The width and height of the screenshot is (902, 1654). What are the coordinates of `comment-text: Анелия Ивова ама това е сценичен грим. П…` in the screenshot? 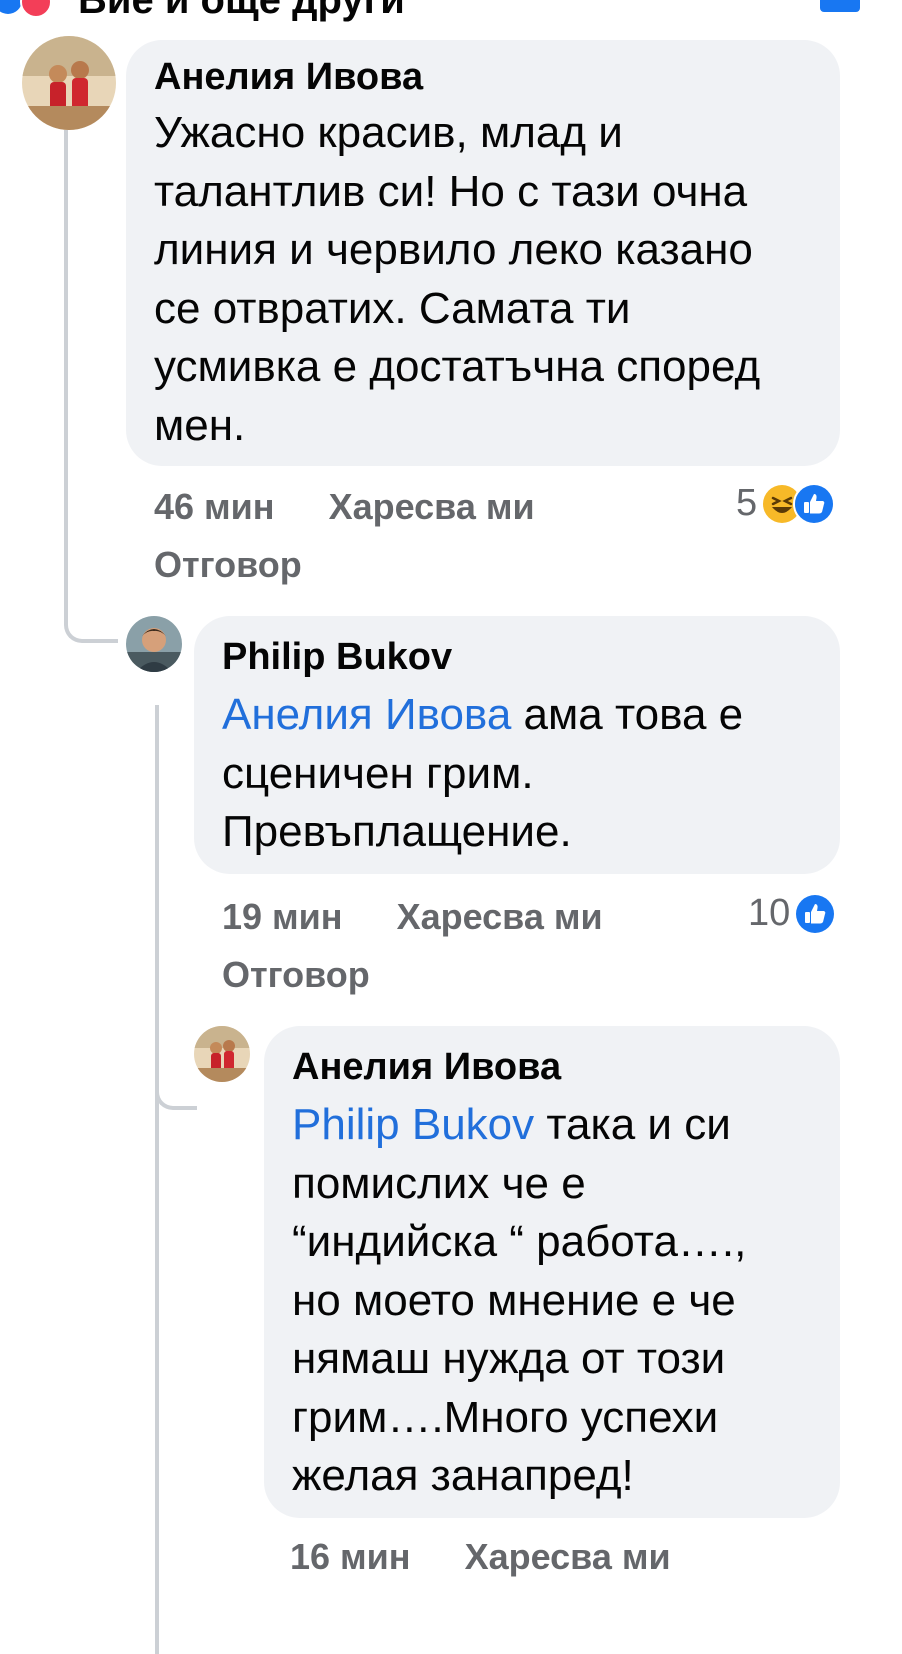 It's located at (483, 773).